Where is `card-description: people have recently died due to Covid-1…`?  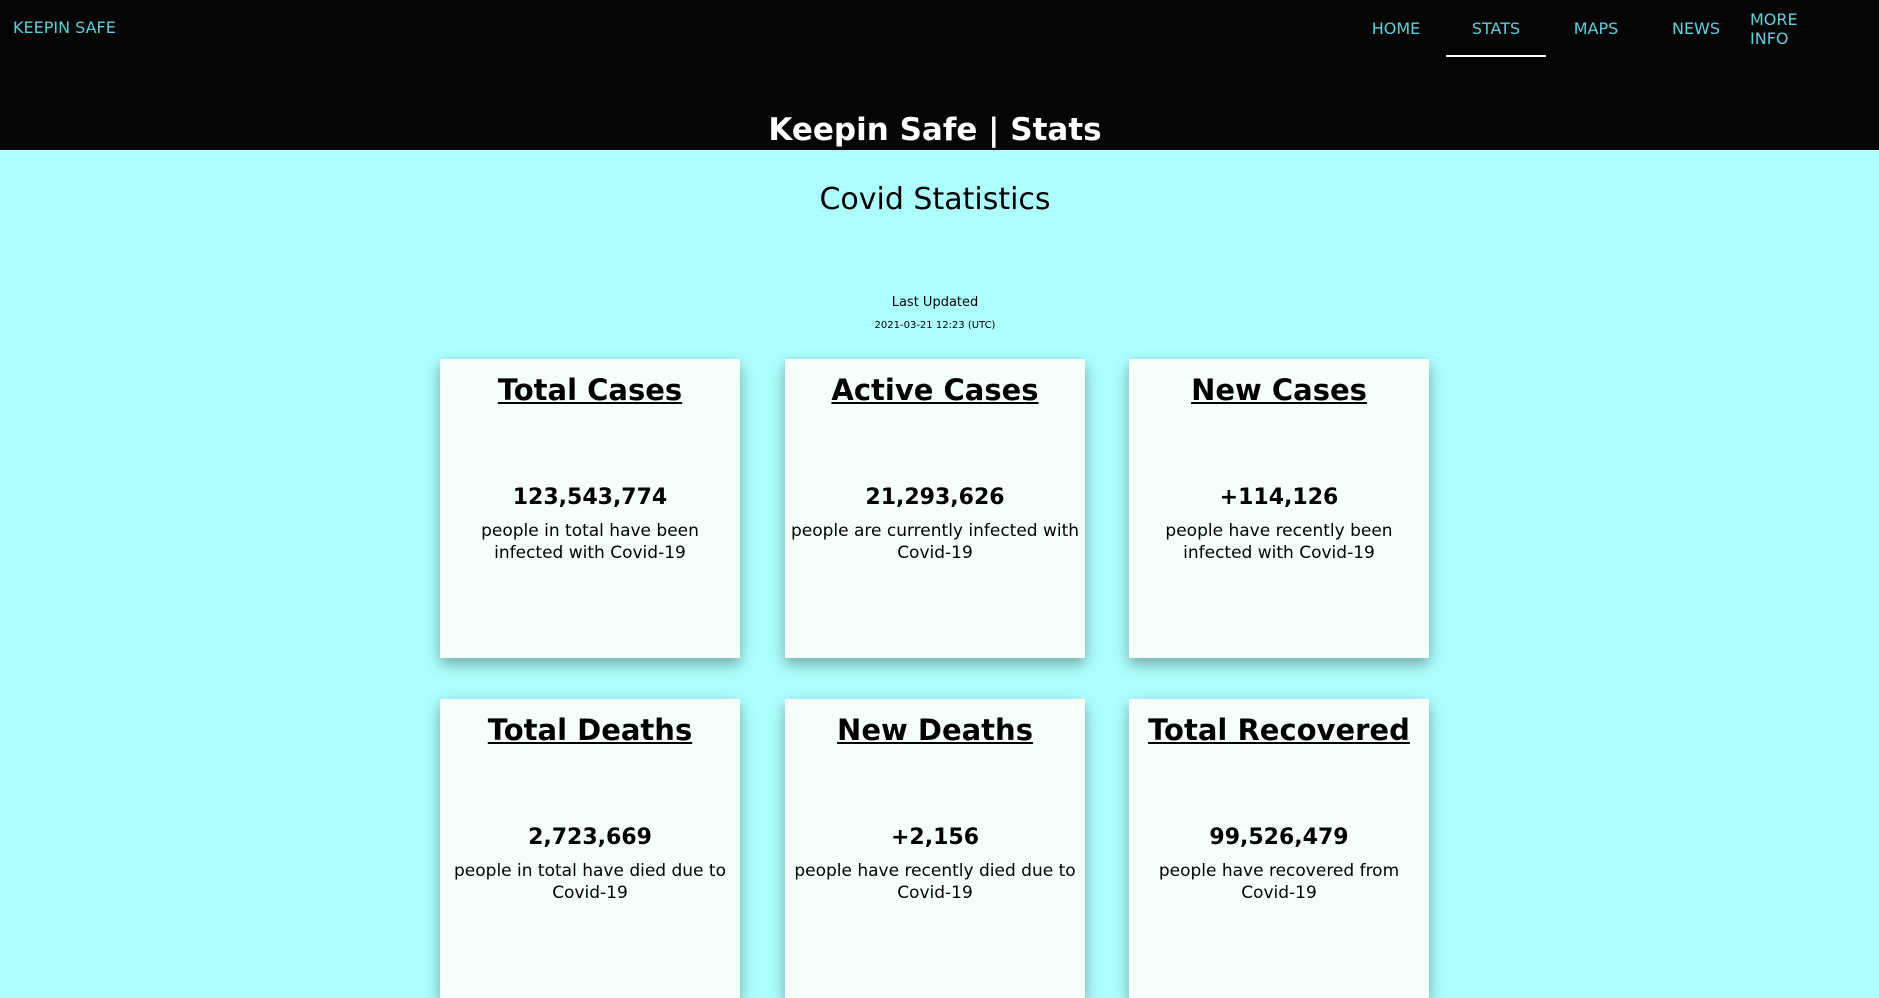 card-description: people have recently died due to Covid-1… is located at coordinates (935, 882).